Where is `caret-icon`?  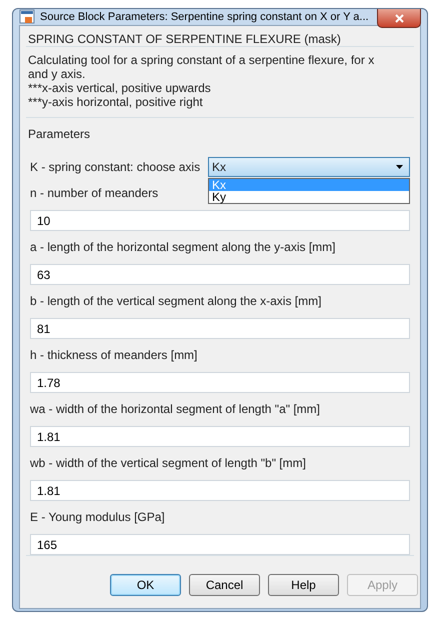 caret-icon is located at coordinates (399, 167).